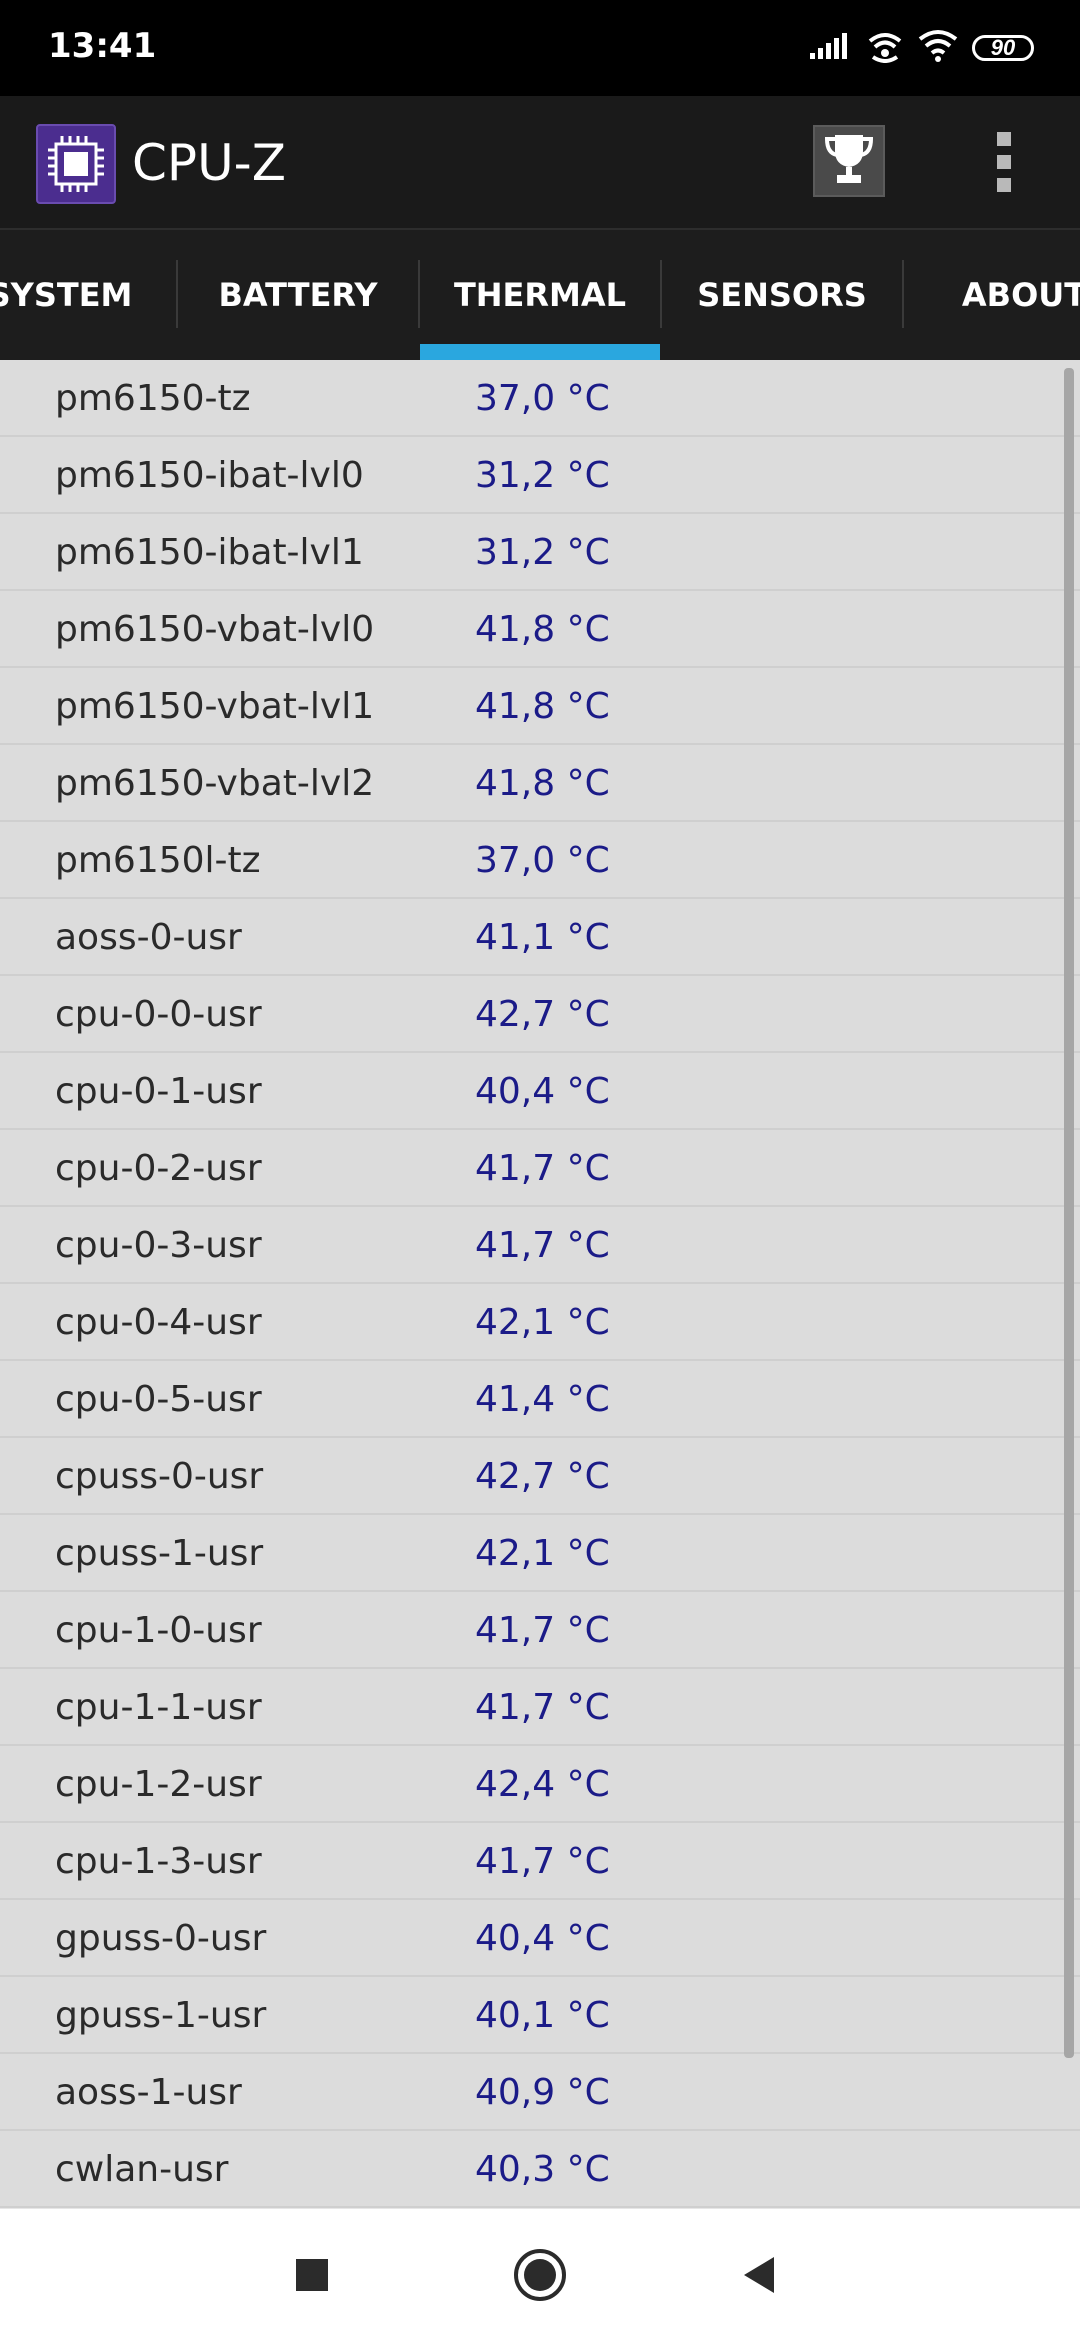 Image resolution: width=1080 pixels, height=2340 pixels. I want to click on sensor-name: pm6150-vbat-lvl0, so click(215, 629).